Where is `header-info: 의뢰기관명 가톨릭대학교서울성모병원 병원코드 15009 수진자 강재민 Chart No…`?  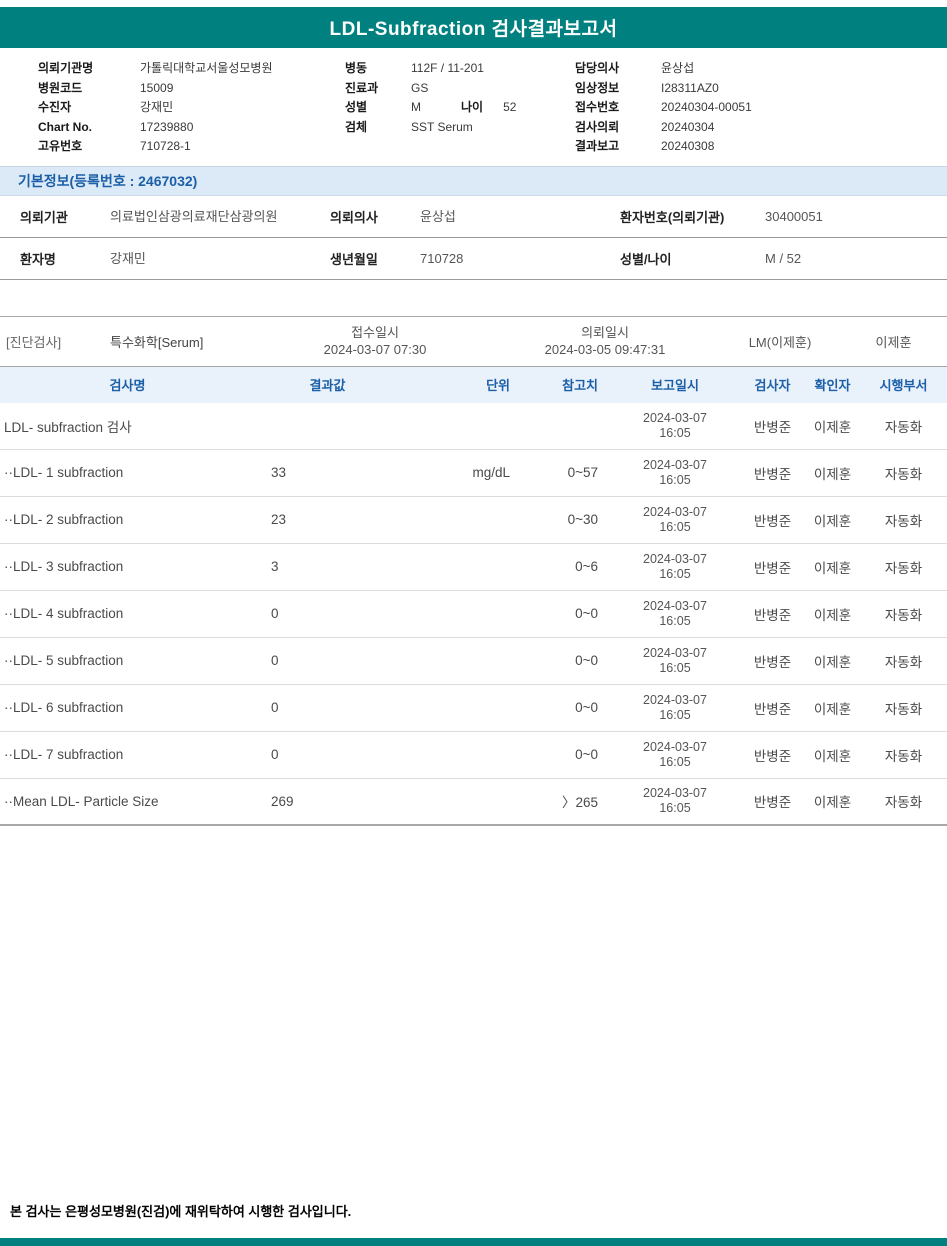
header-info: 의뢰기관명 가톨릭대학교서울성모병원 병원코드 15009 수진자 강재민 Chart No… is located at coordinates (473, 107).